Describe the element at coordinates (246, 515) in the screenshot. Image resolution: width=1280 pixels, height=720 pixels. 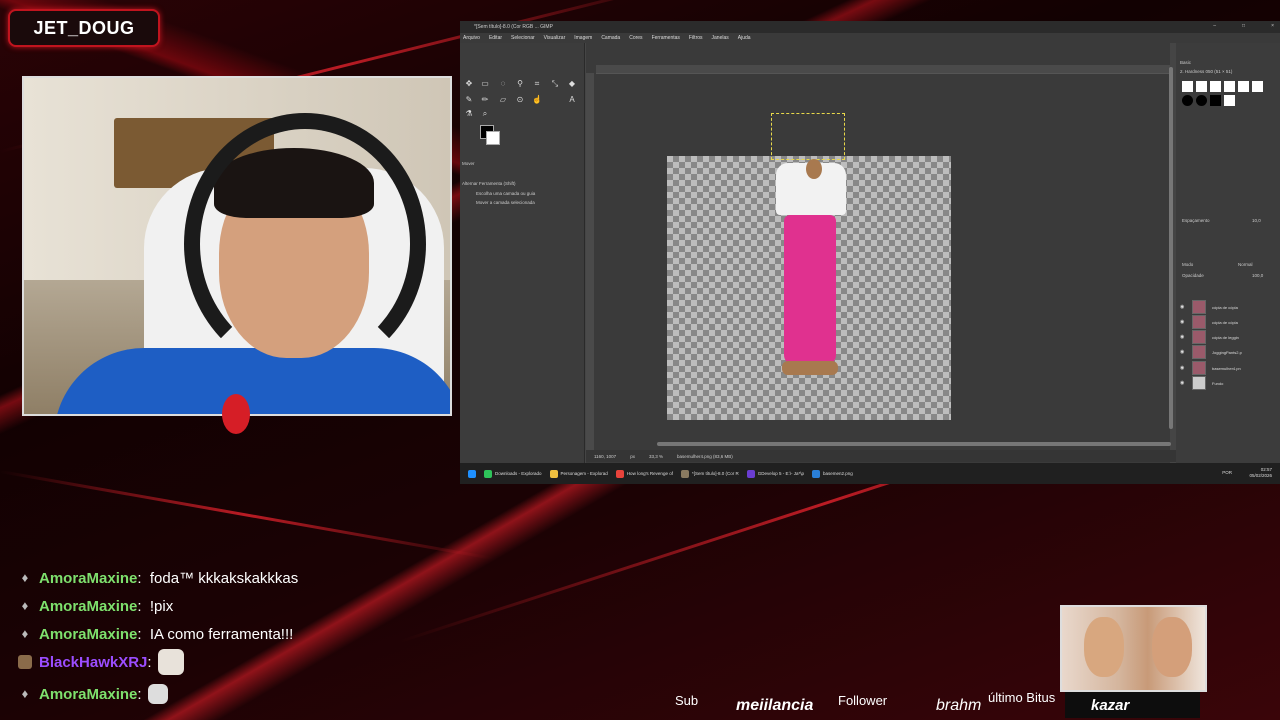
I see `background-streak` at that location.